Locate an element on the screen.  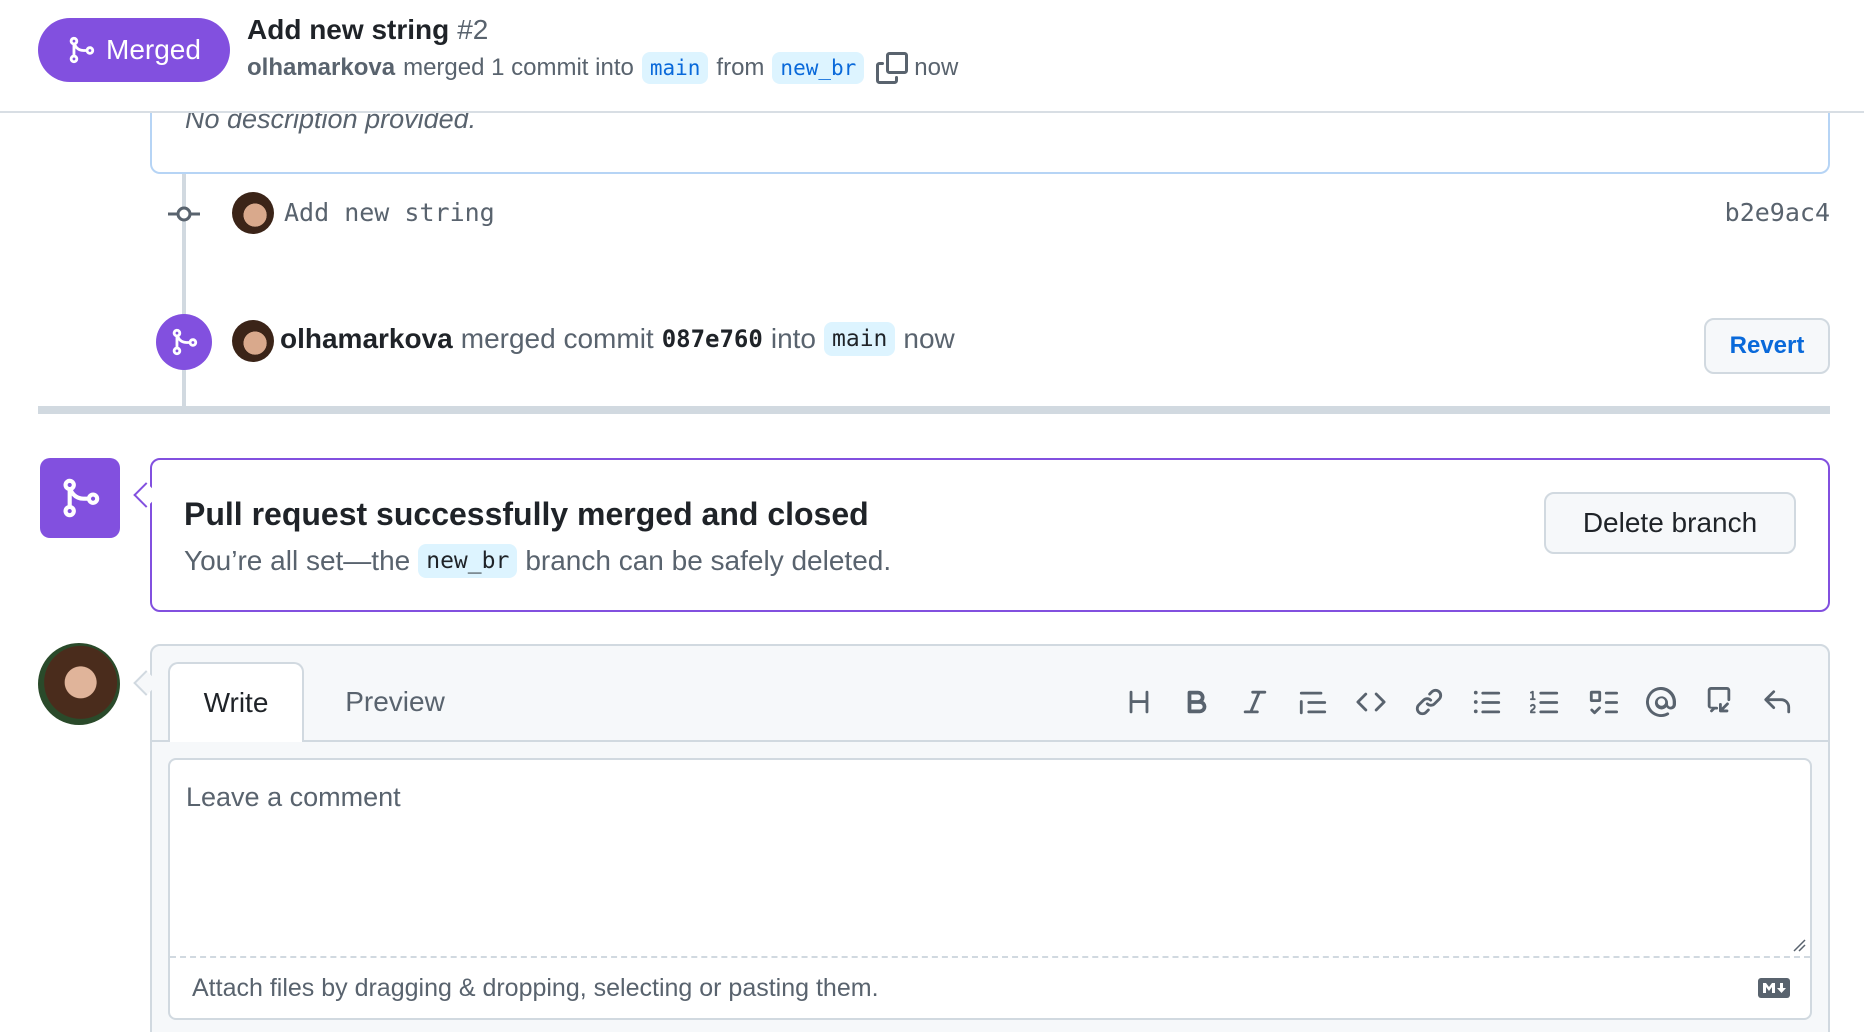
timeline-separator is located at coordinates (934, 410).